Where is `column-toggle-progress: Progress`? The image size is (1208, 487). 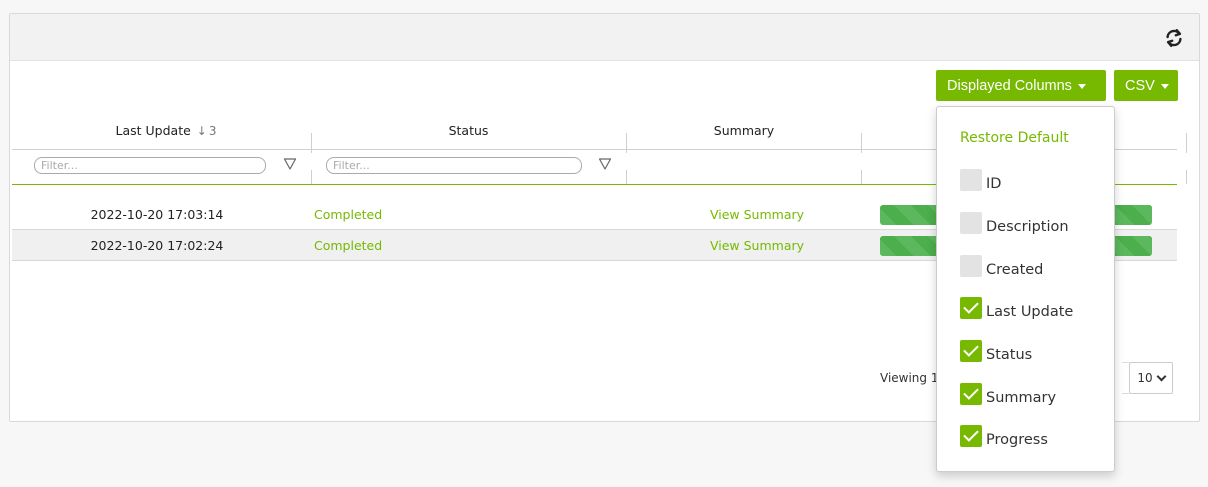
column-toggle-progress: Progress is located at coordinates (1004, 436).